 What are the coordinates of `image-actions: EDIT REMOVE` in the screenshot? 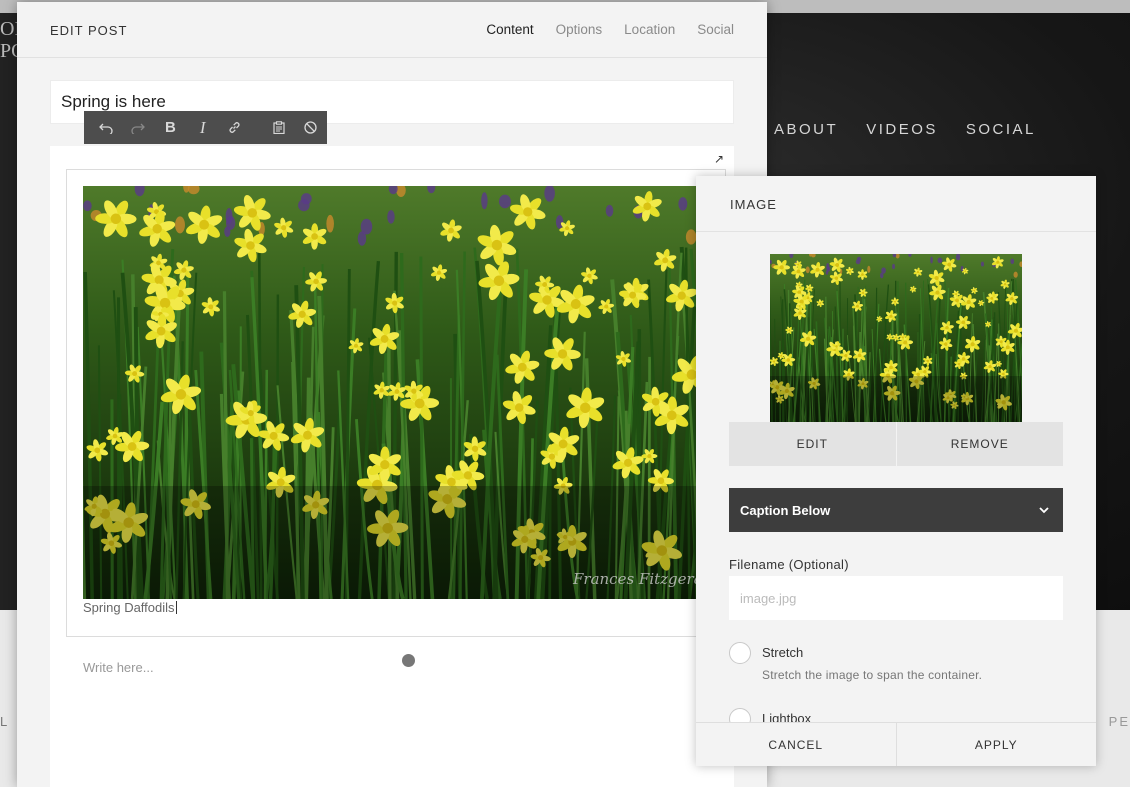 It's located at (896, 444).